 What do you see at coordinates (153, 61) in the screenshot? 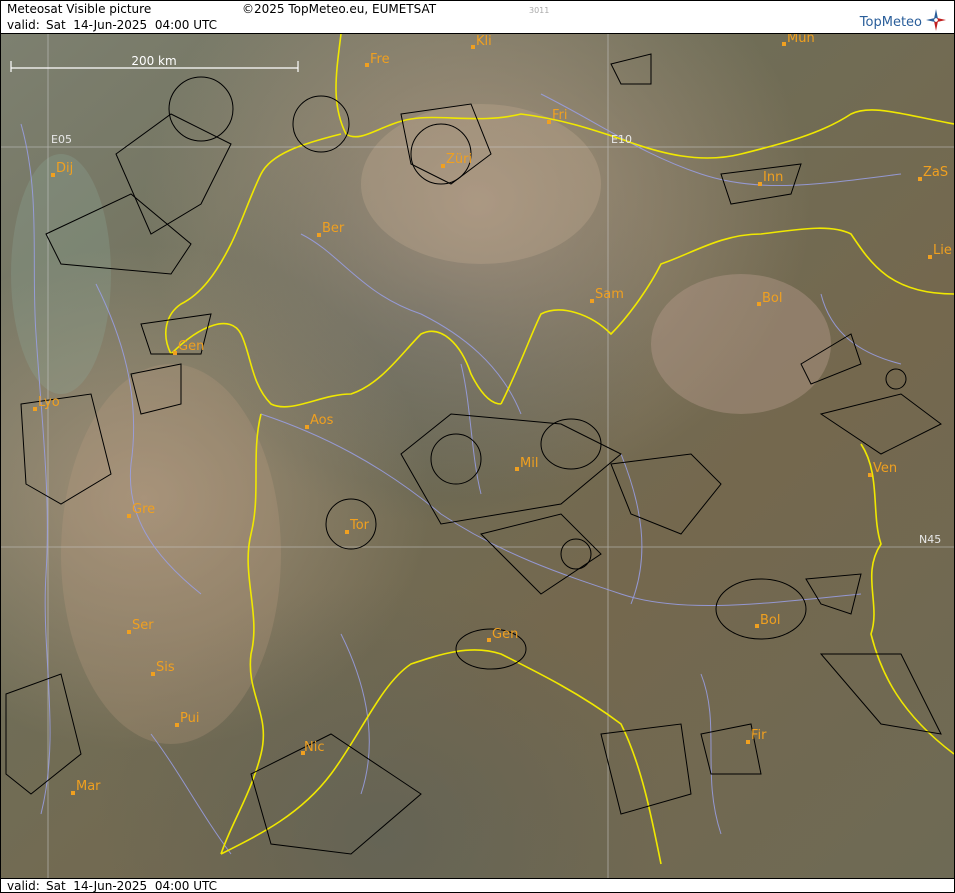
I see `scale-bar-label: 200 km` at bounding box center [153, 61].